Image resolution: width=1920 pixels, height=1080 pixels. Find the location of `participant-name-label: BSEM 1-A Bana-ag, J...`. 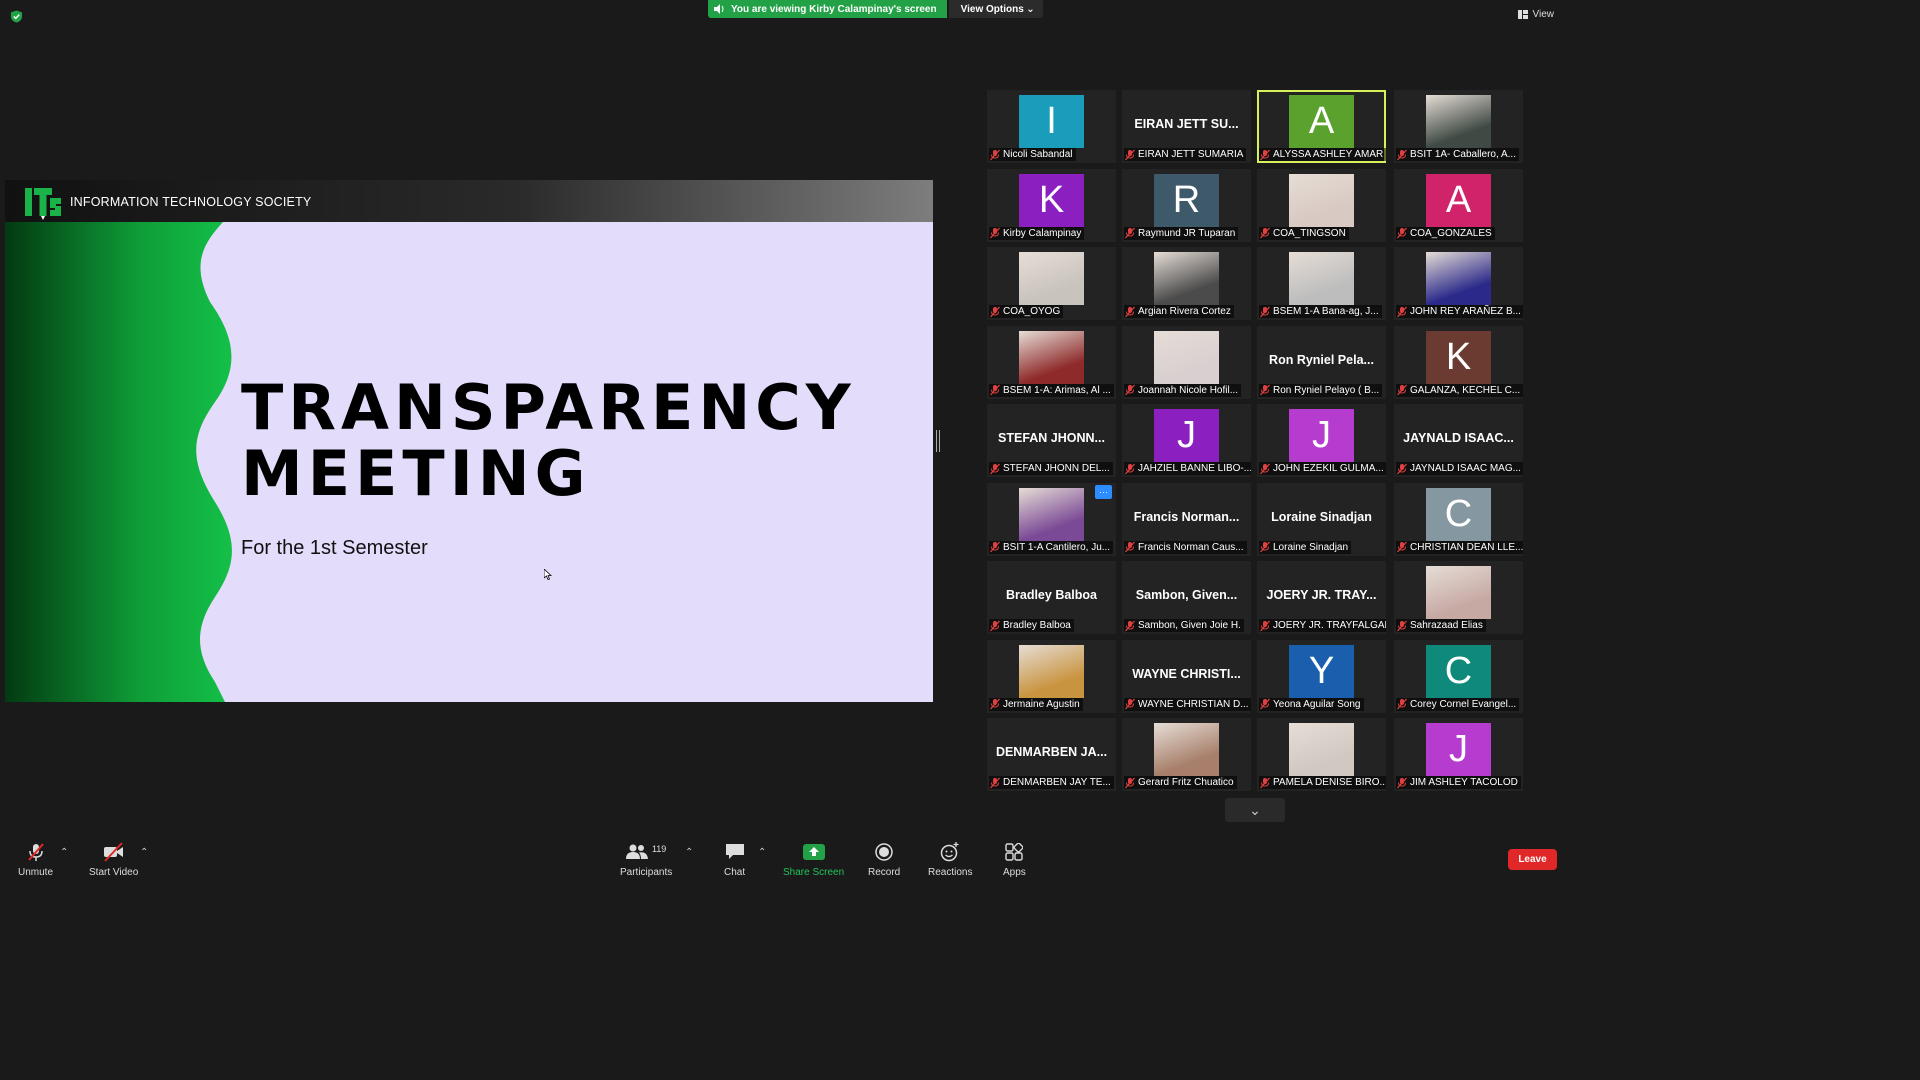

participant-name-label: BSEM 1-A Bana-ag, J... is located at coordinates (1320, 311).